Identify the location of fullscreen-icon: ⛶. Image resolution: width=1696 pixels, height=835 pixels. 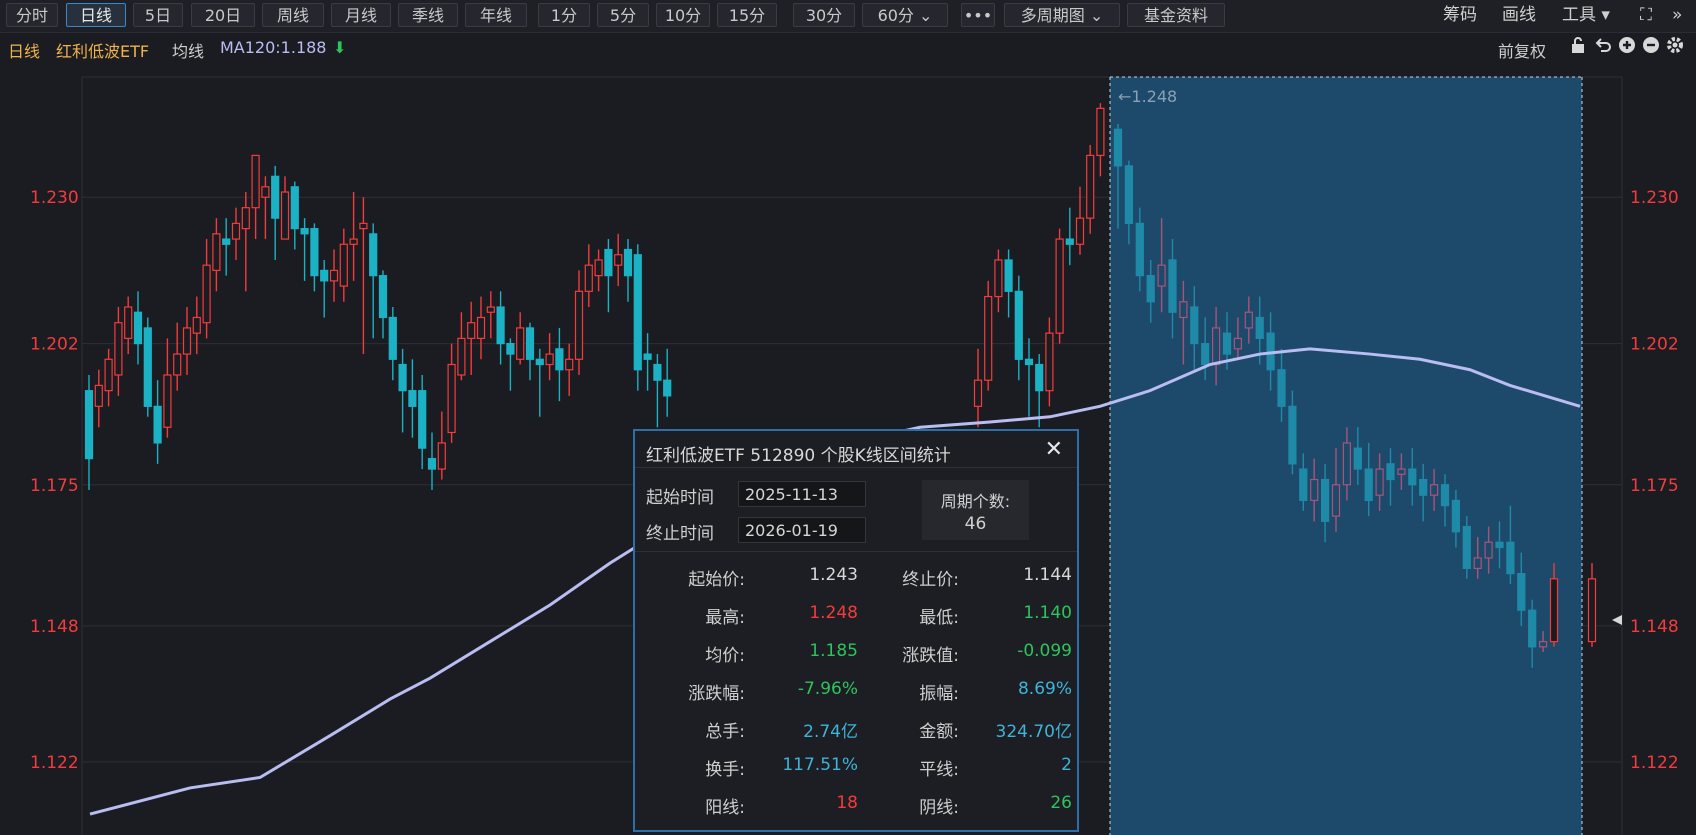
(1646, 15).